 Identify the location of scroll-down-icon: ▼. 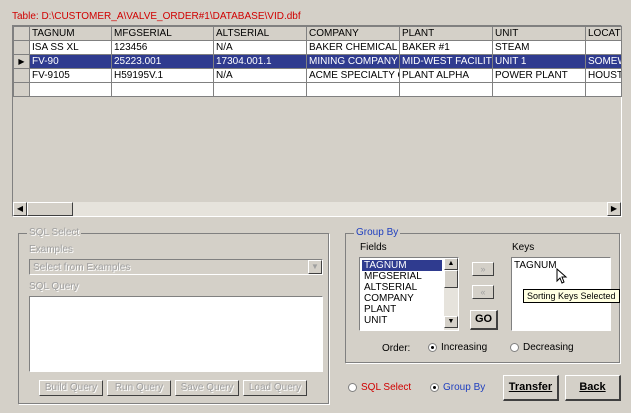
(451, 322).